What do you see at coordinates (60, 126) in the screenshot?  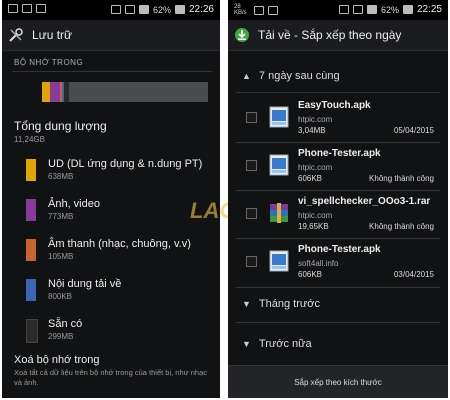 I see `total-capacity-label: Tổng dung lượng` at bounding box center [60, 126].